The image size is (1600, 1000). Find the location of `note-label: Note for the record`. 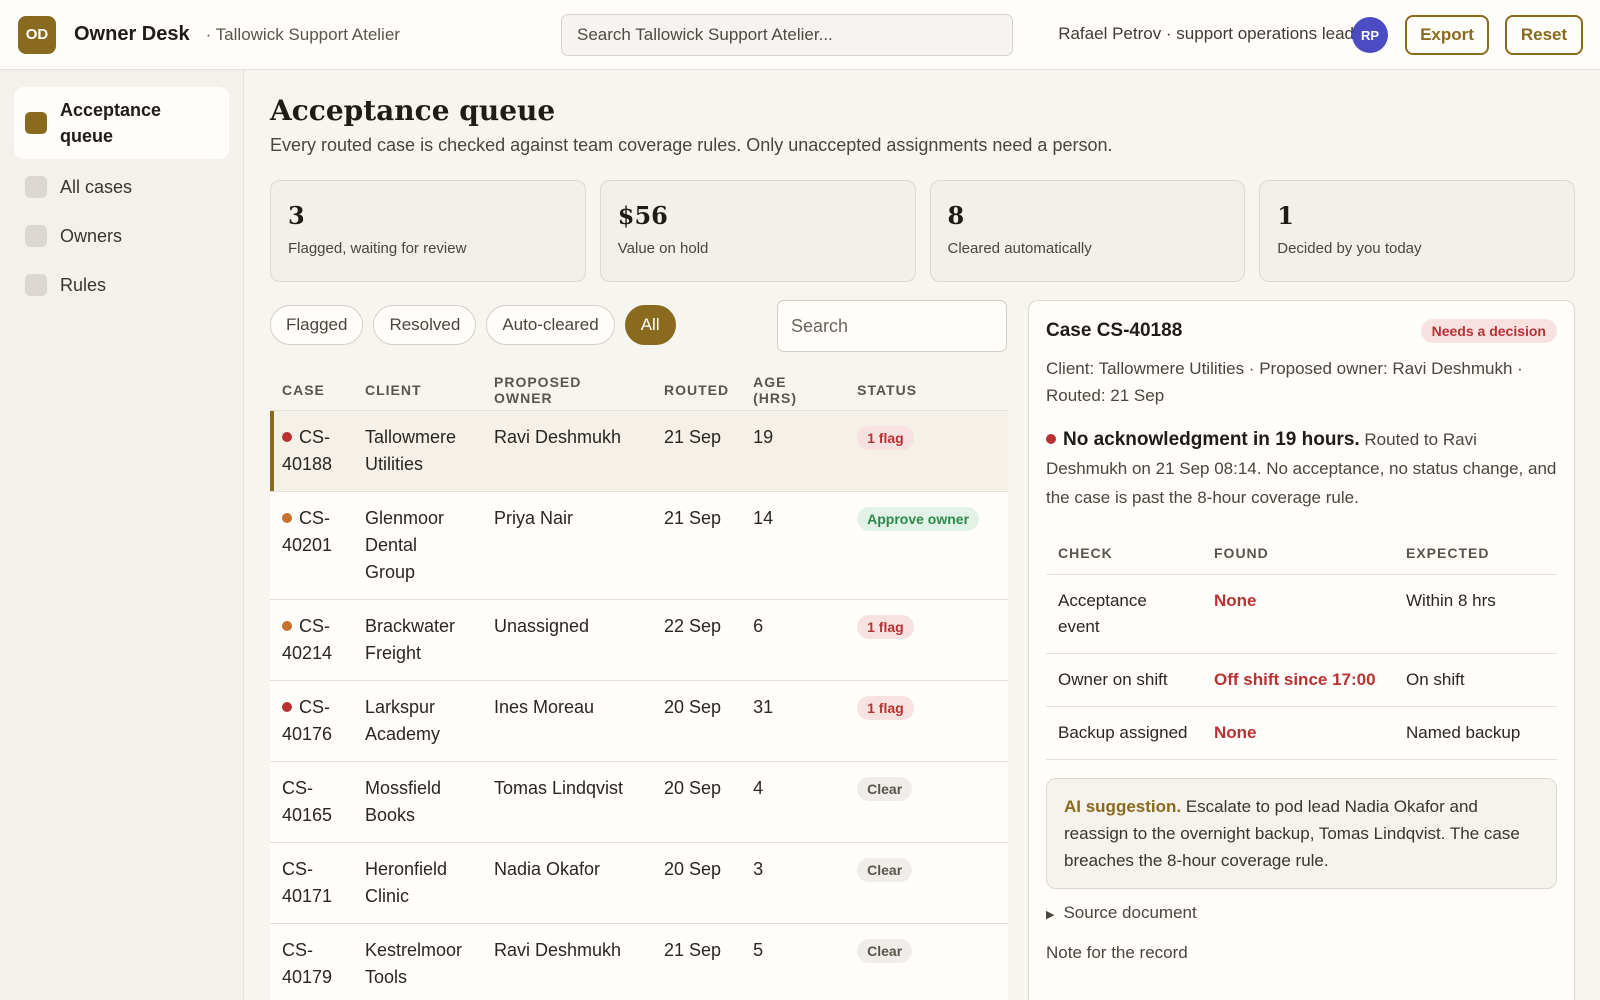

note-label: Note for the record is located at coordinates (1117, 952).